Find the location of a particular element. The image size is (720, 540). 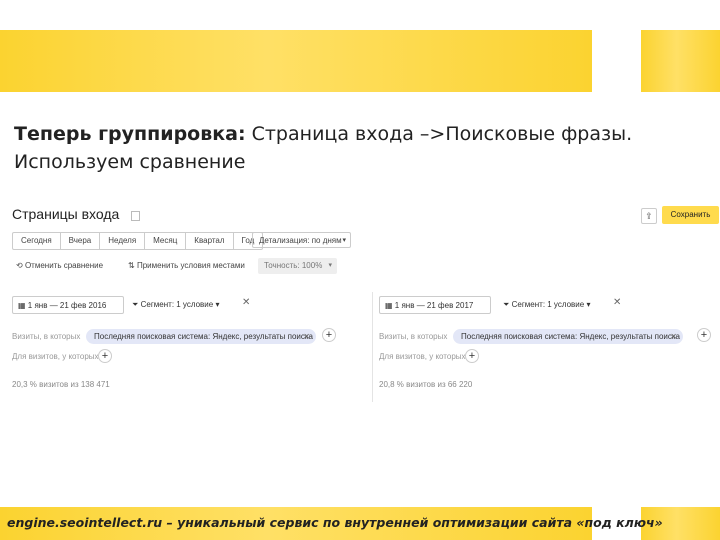

detail-select: Детализация: по дням ▾ is located at coordinates (301, 240).